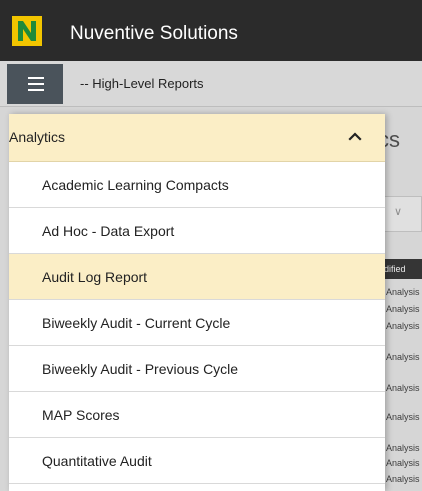 The height and width of the screenshot is (491, 422). I want to click on report-subbar, so click(211, 84).